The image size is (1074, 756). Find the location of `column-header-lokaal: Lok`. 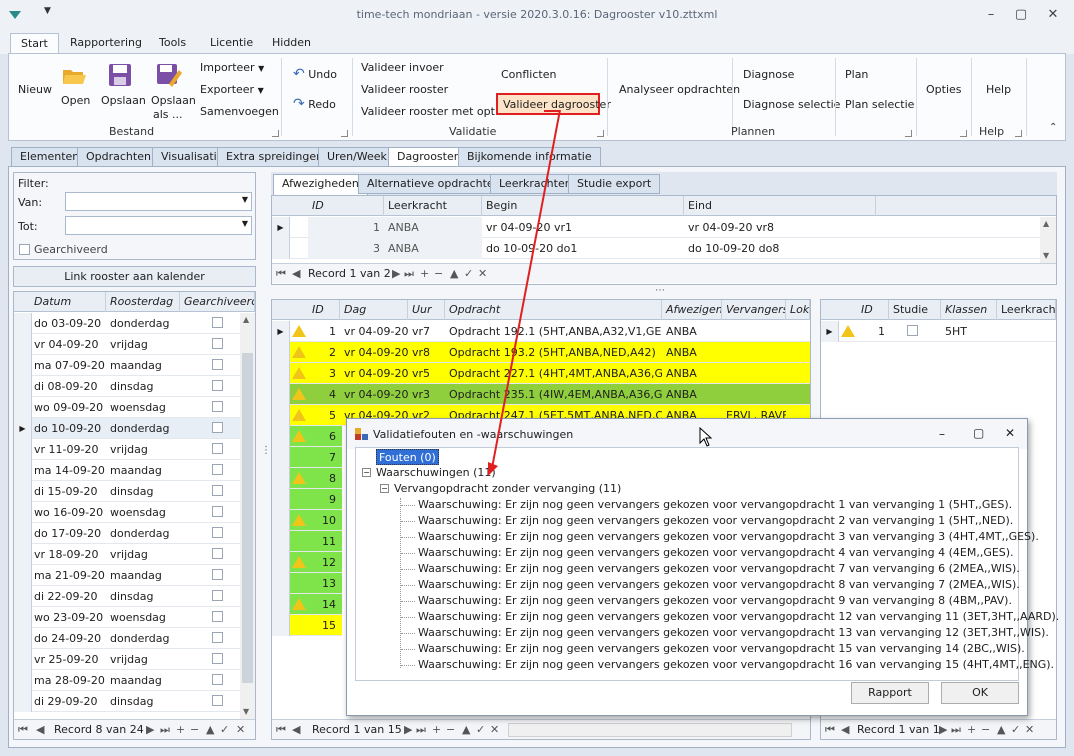

column-header-lokaal: Lok is located at coordinates (798, 310).